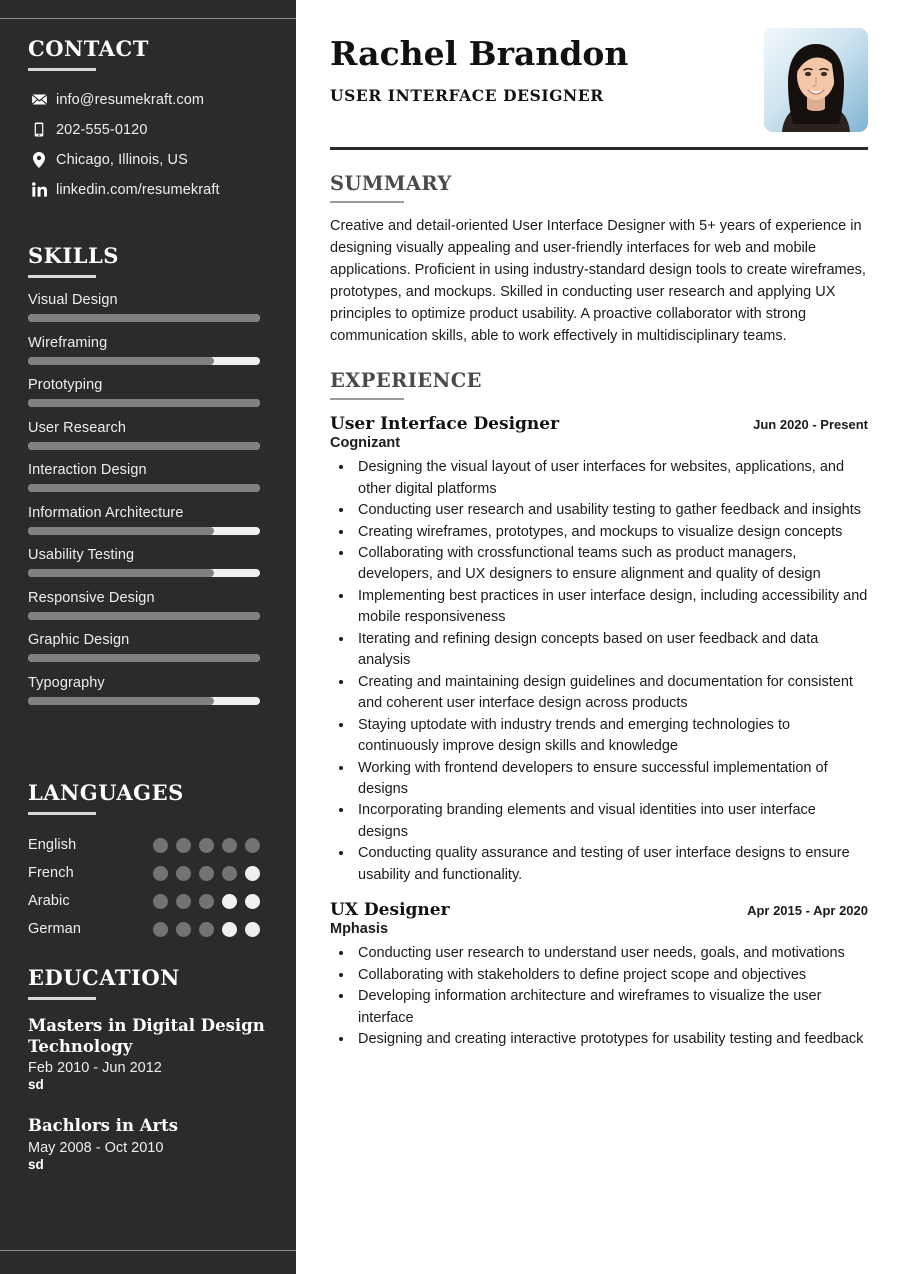 The height and width of the screenshot is (1274, 900). Describe the element at coordinates (77, 427) in the screenshot. I see `skill-label: User Research` at that location.